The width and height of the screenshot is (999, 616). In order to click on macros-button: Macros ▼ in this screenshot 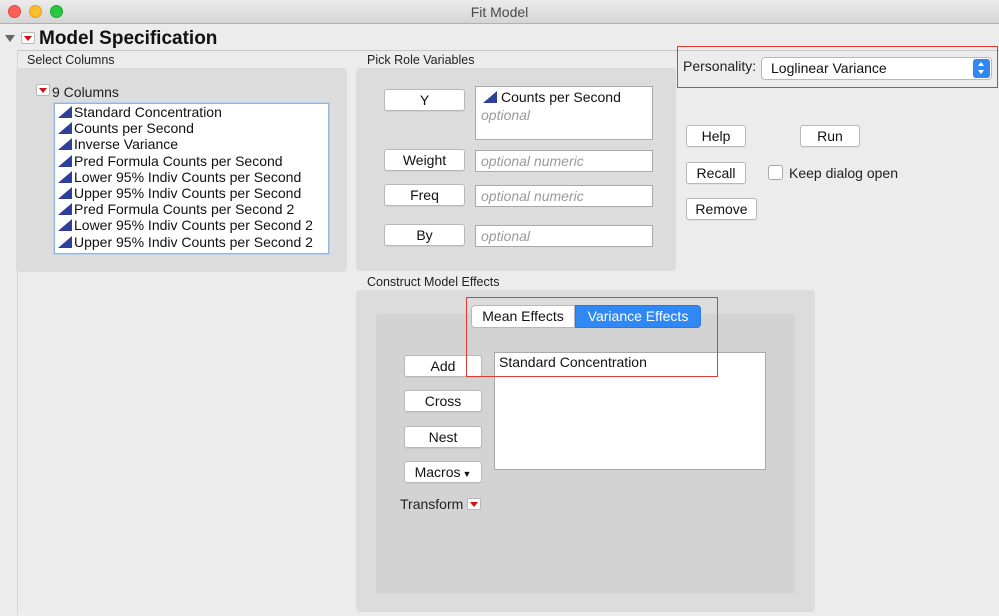, I will do `click(443, 472)`.